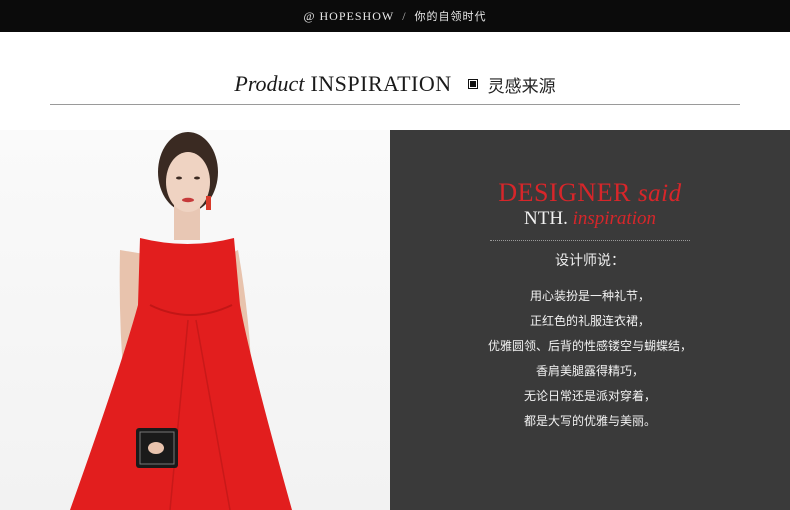 The image size is (790, 510). Describe the element at coordinates (357, 16) in the screenshot. I see `brand-name: HOPESHOW` at that location.